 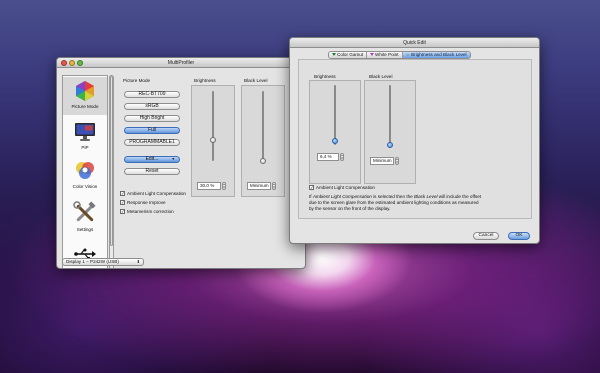 I want to click on mode-button-programmable1: PROGRAMMABLE1, so click(x=152, y=142).